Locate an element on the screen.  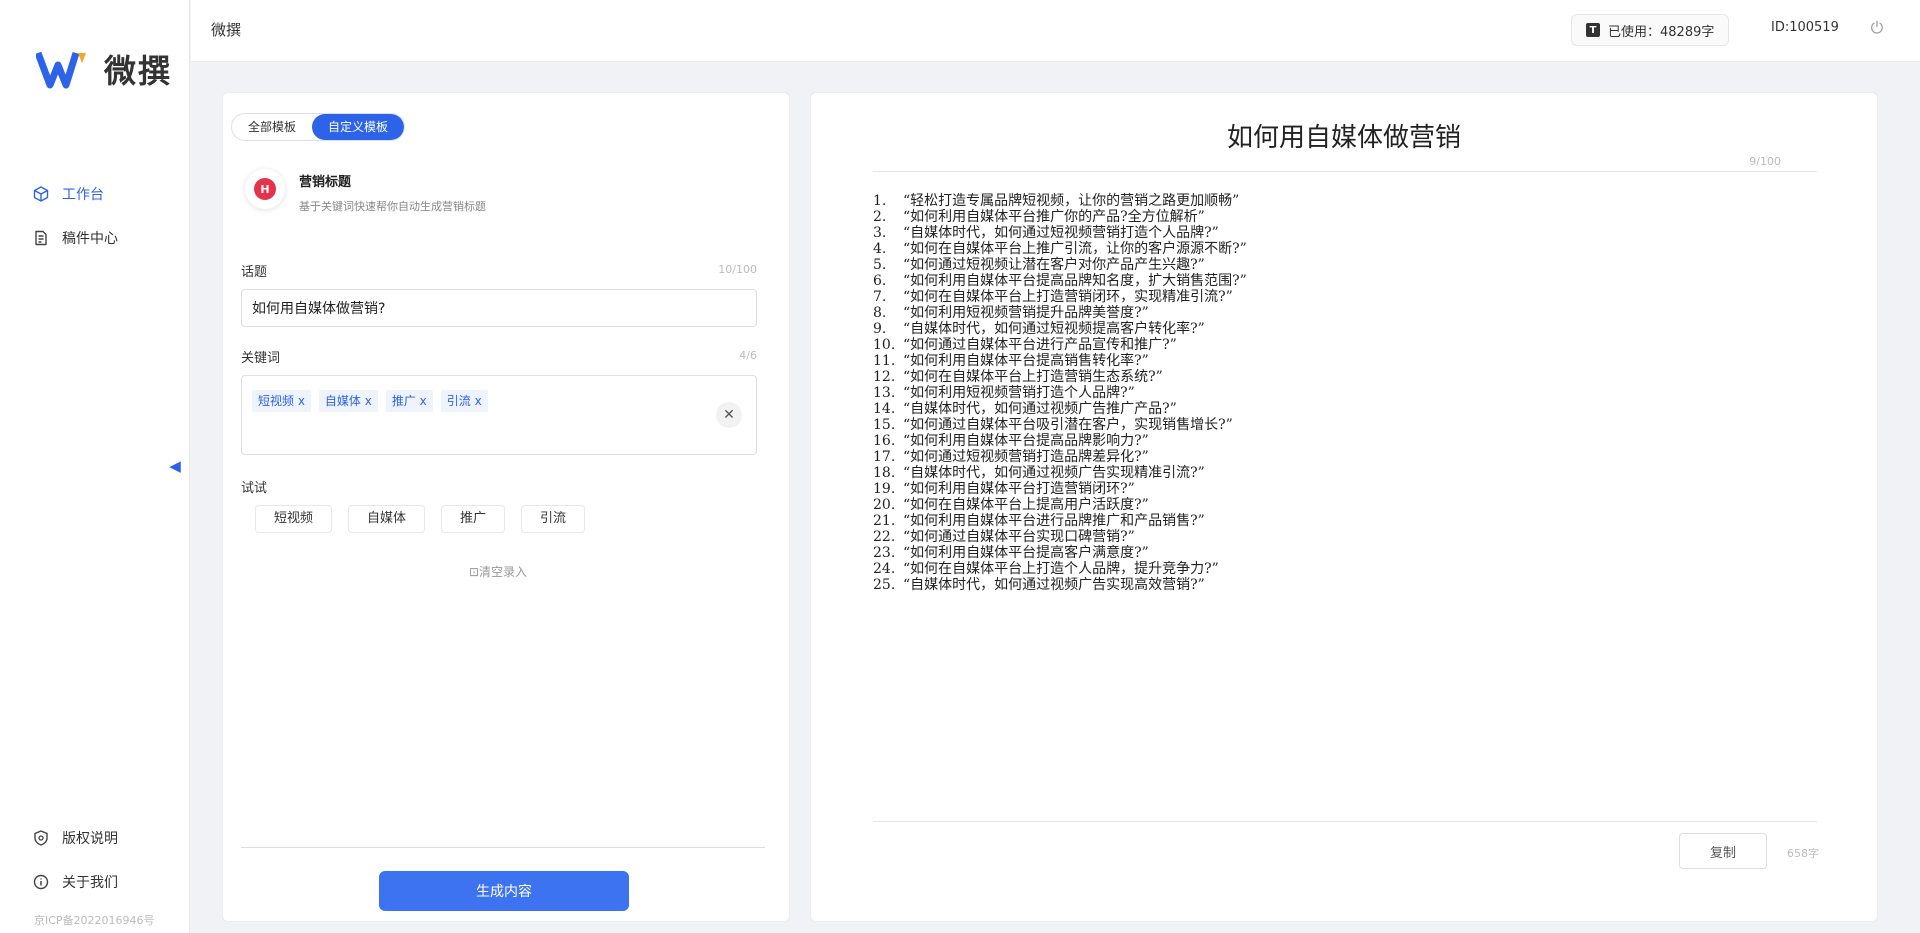
list-item-number: 24. is located at coordinates (884, 569).